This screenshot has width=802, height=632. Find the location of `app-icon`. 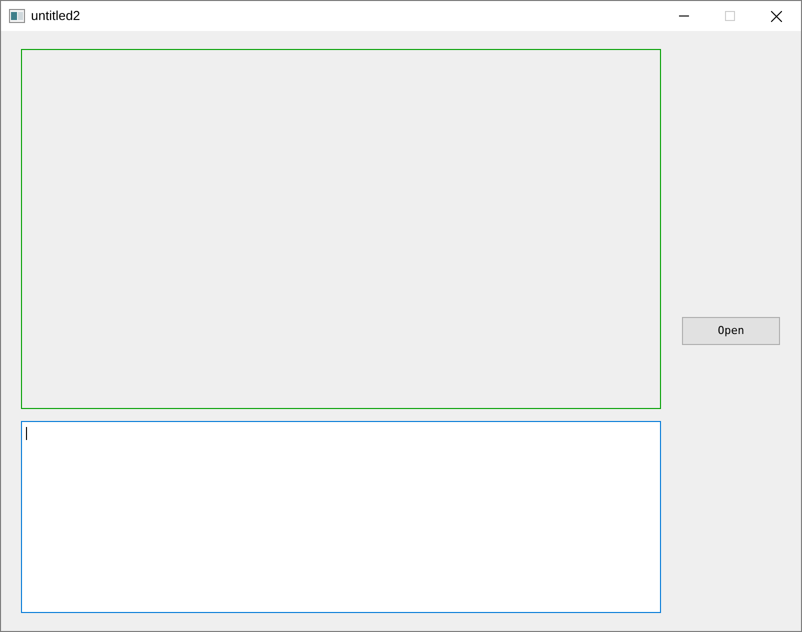

app-icon is located at coordinates (17, 16).